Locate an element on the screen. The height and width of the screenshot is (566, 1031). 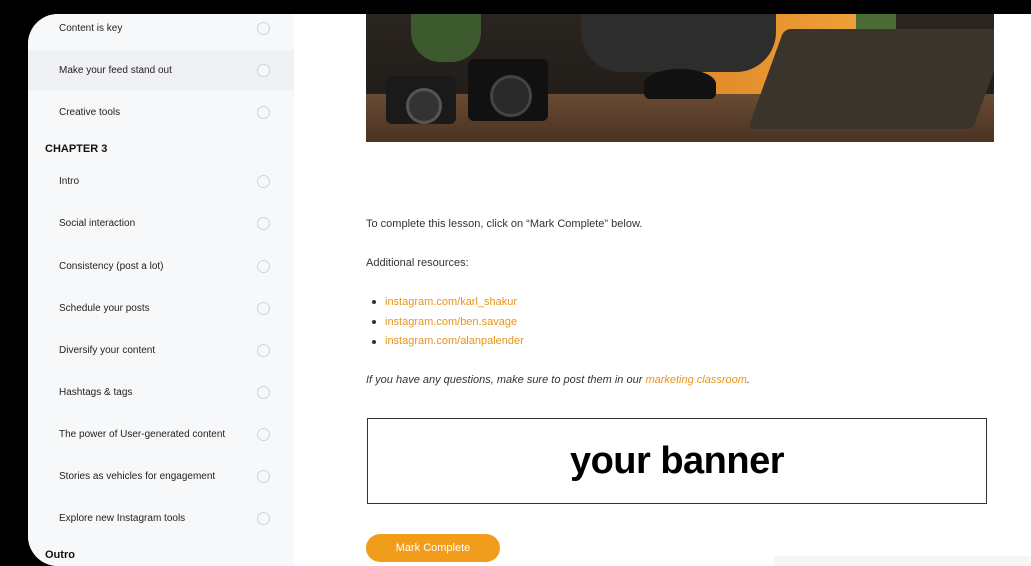
lesson-item-hashtags: Hashtags & tags is located at coordinates (161, 392).